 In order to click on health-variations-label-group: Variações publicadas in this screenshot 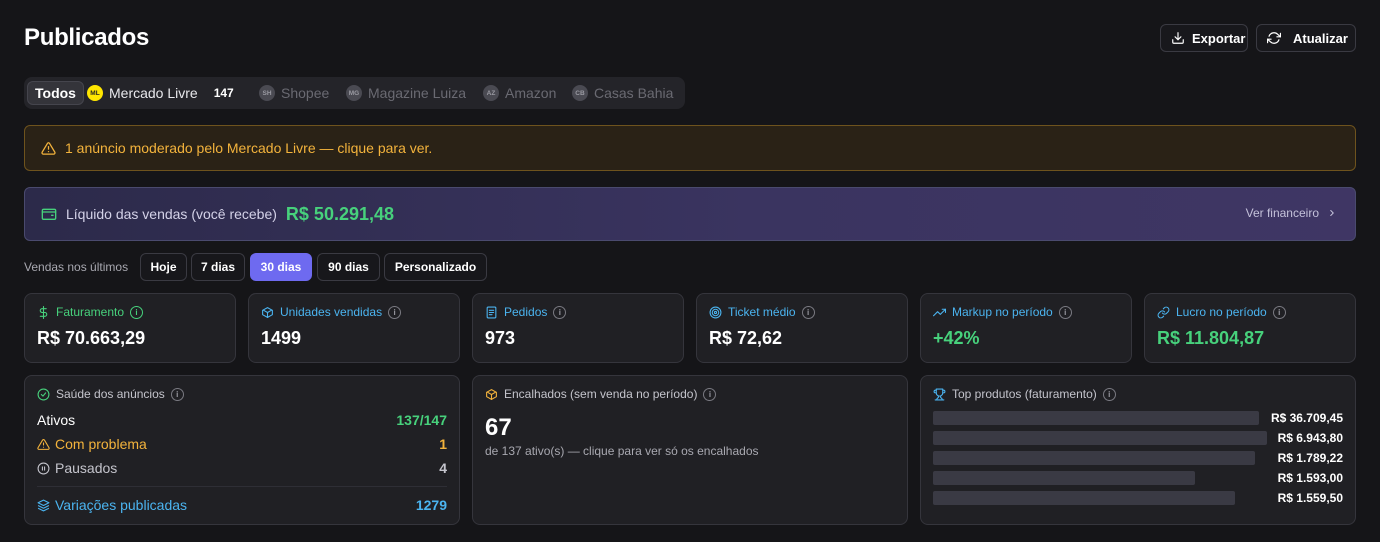, I will do `click(112, 505)`.